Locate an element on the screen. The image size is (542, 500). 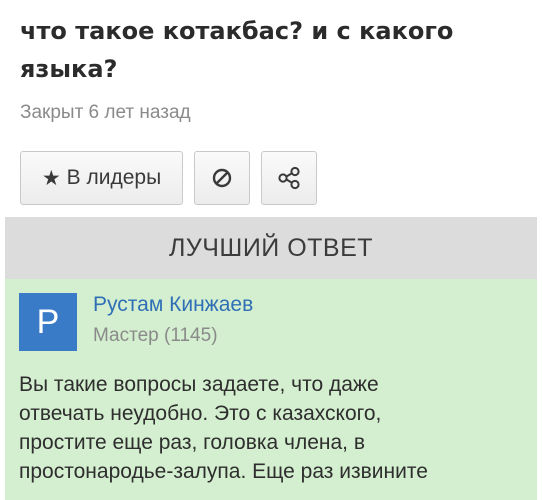
add-to-leaders-label: В лидеры is located at coordinates (114, 177).